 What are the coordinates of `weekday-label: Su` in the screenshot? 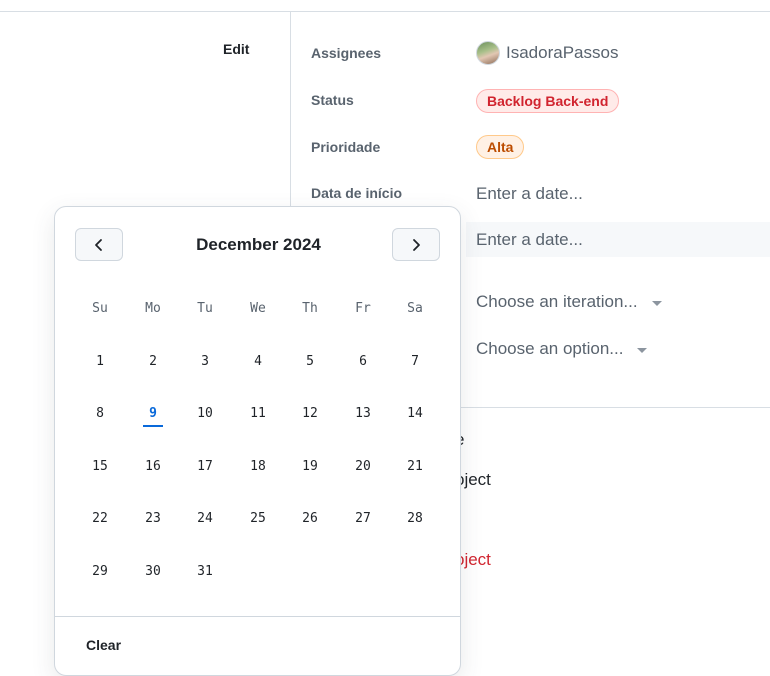 It's located at (100, 308).